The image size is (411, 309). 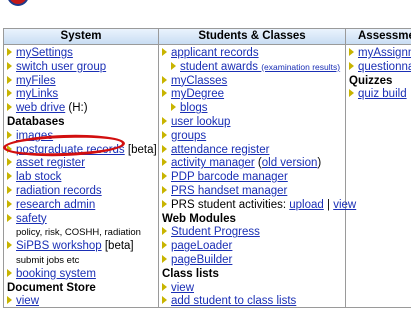 What do you see at coordinates (188, 136) in the screenshot?
I see `groups-link: groups` at bounding box center [188, 136].